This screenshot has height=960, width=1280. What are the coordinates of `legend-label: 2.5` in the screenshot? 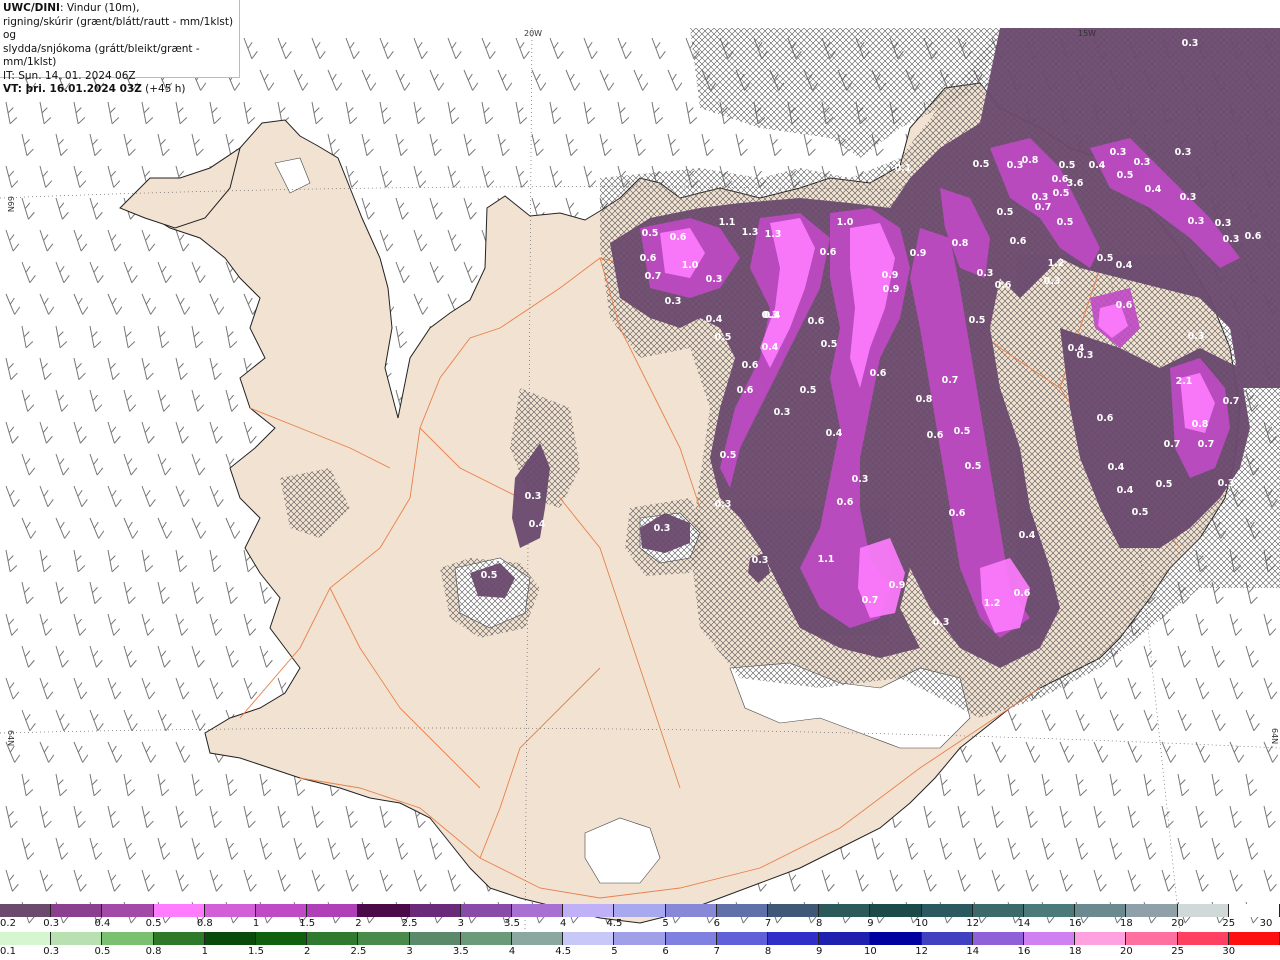 It's located at (409, 923).